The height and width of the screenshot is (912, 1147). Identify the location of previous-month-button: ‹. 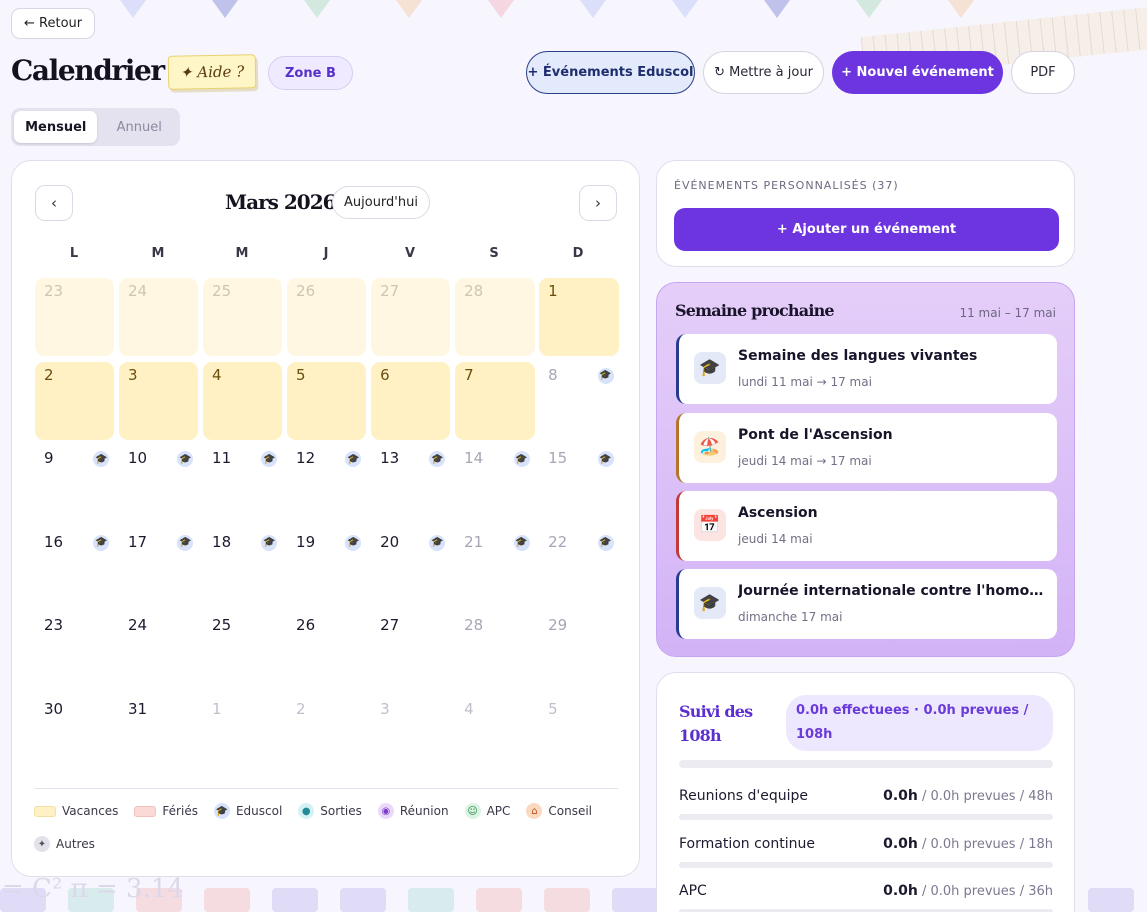
(54, 203).